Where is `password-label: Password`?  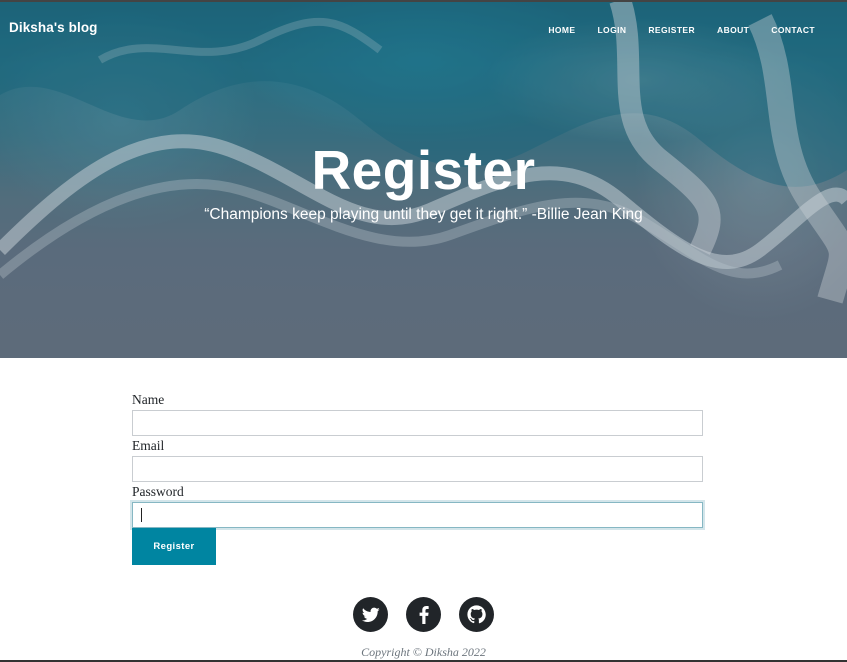 password-label: Password is located at coordinates (158, 491).